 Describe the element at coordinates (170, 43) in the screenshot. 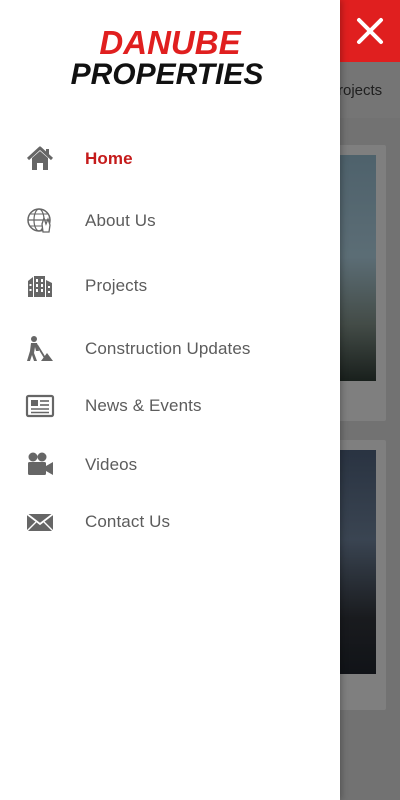

I see `brand-line1: DANUBE` at that location.